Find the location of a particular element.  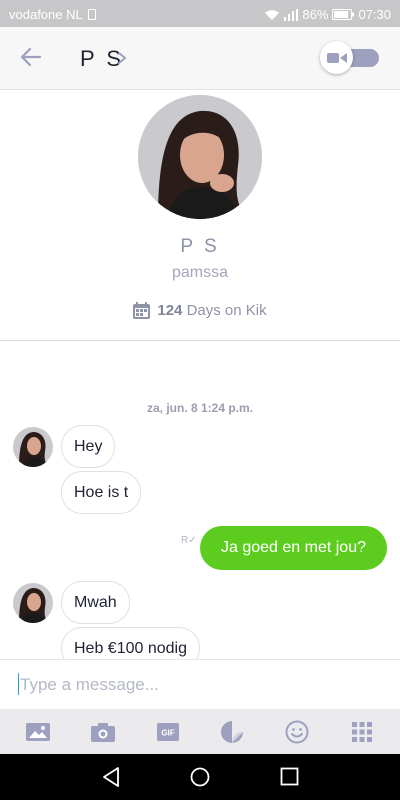

status-bar: vodafone NL 86% 07:30 is located at coordinates (200, 13).